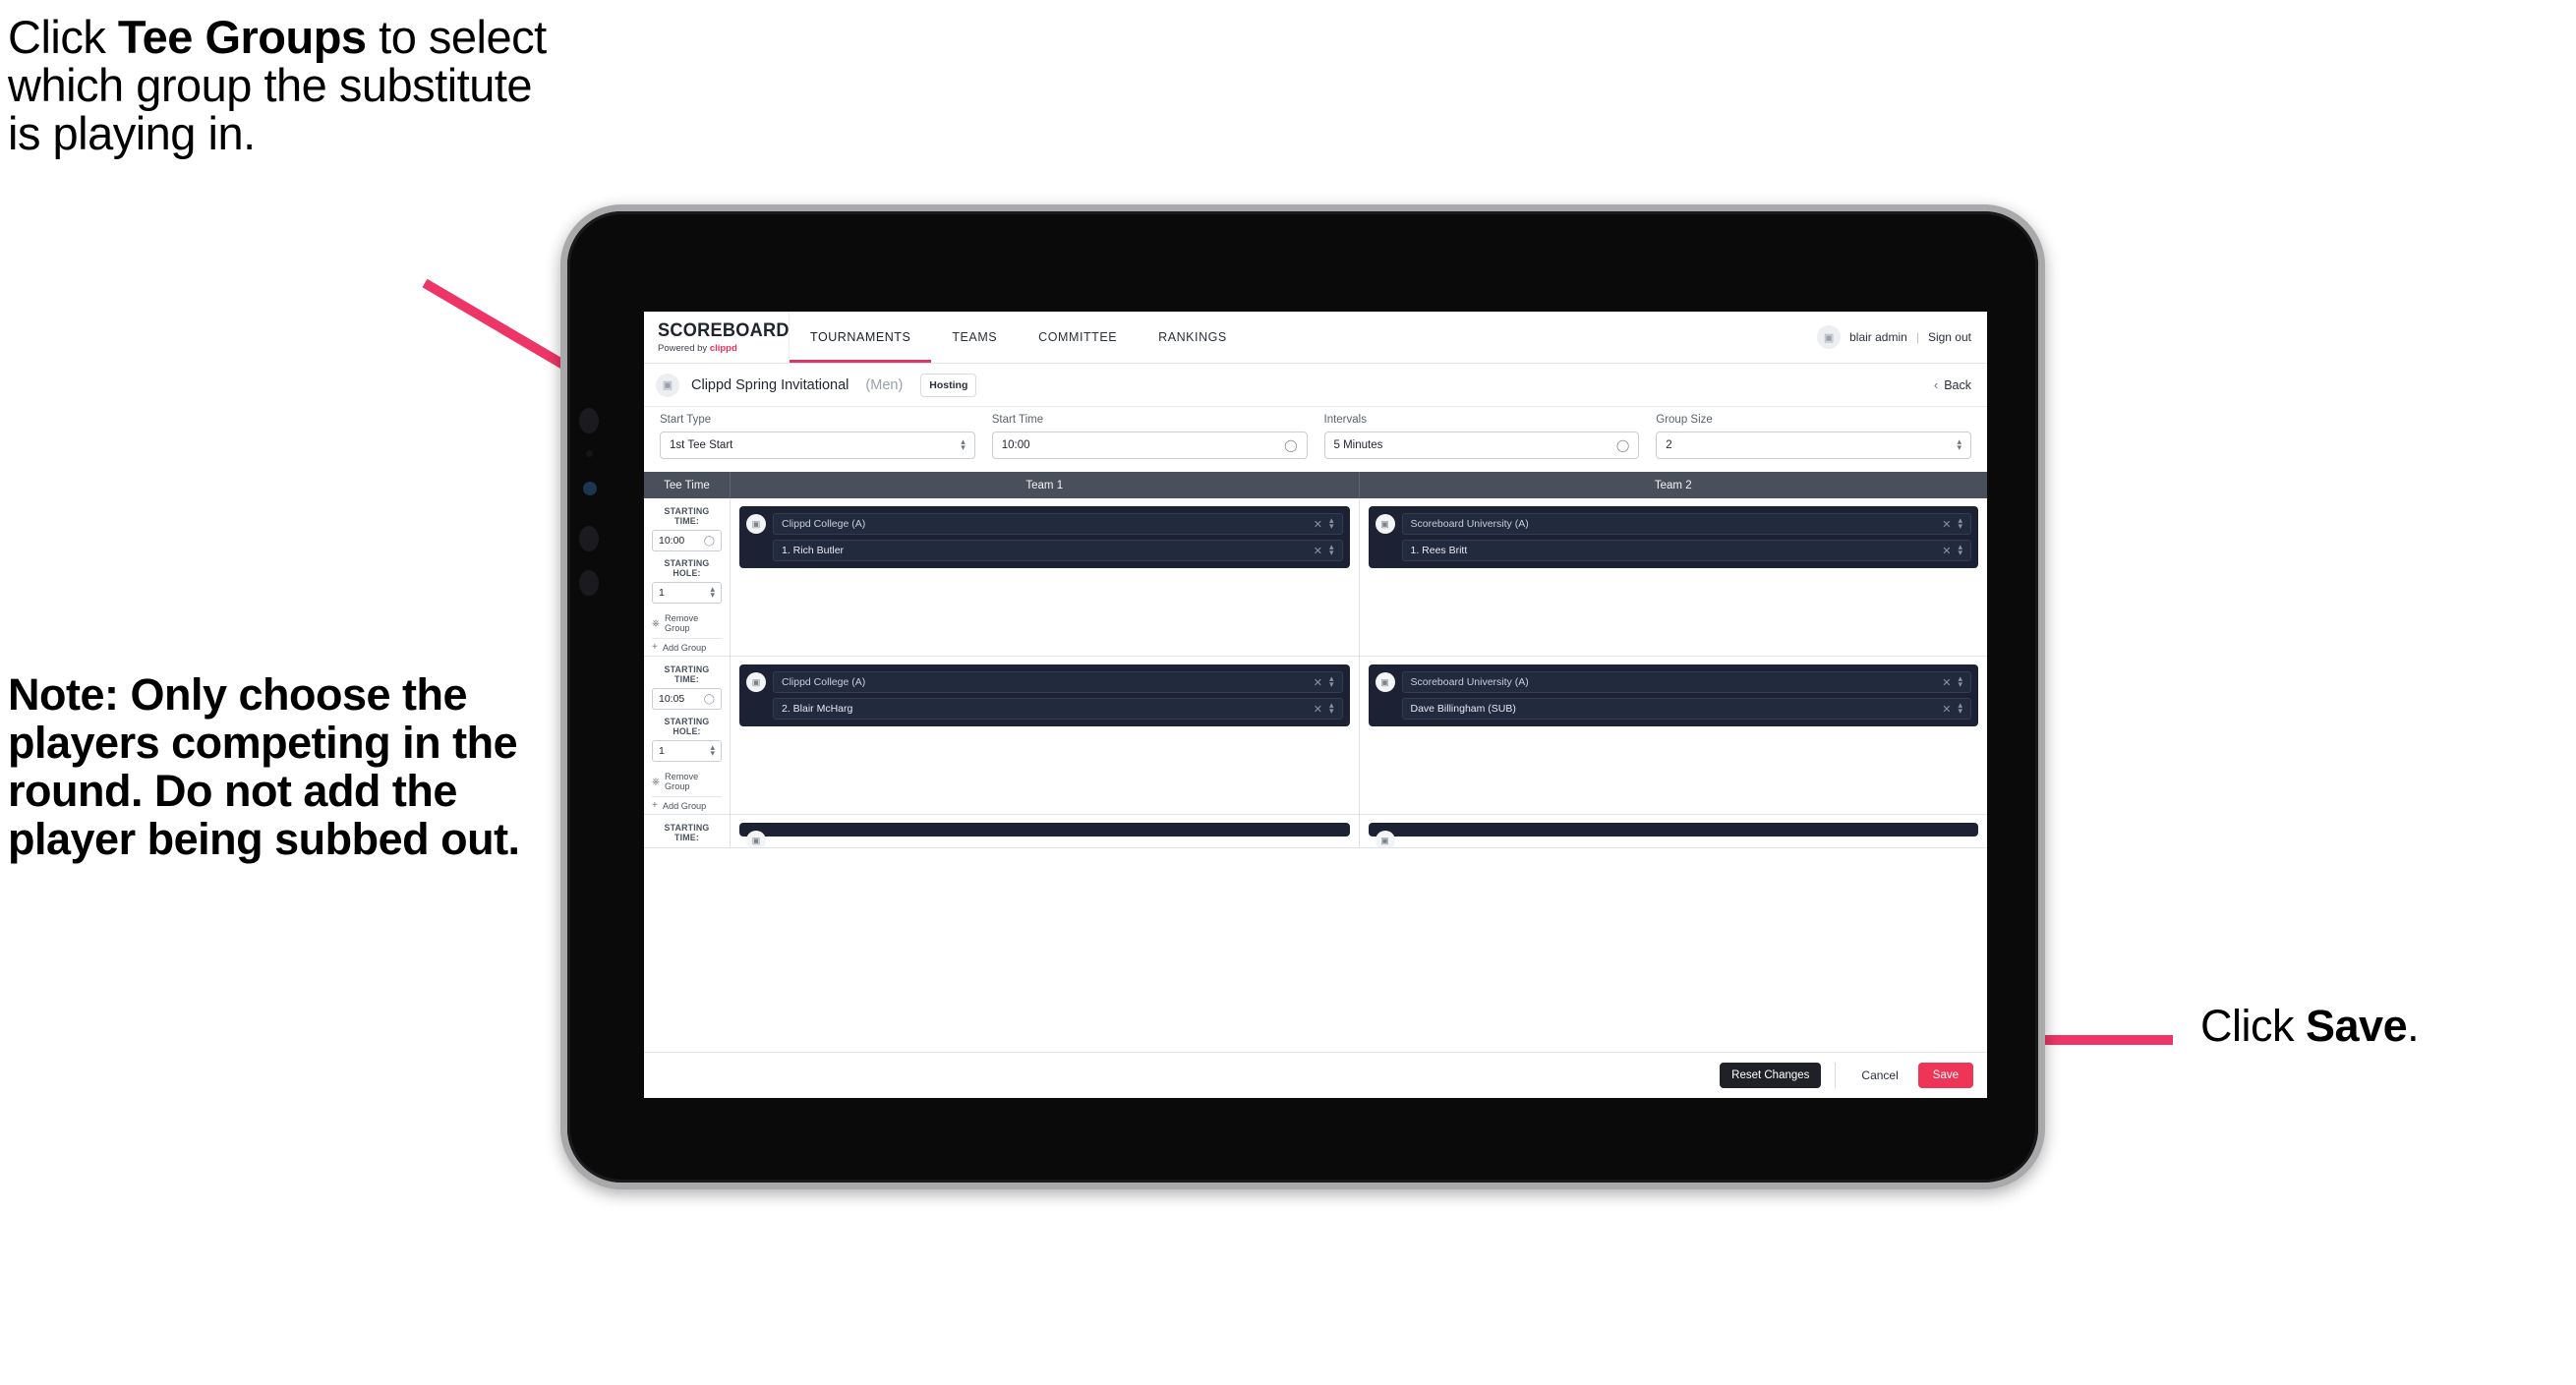 This screenshot has width=2576, height=1385. What do you see at coordinates (1686, 709) in the screenshot?
I see `player-chip: Dave Billingham (SUB) ✕ ▴ ▾` at bounding box center [1686, 709].